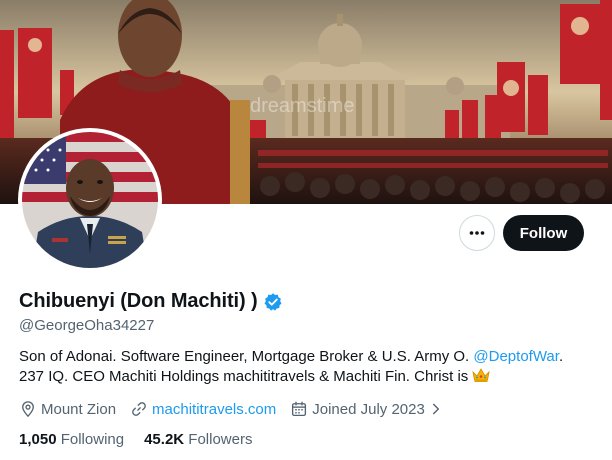 The width and height of the screenshot is (612, 460). Describe the element at coordinates (164, 439) in the screenshot. I see `followers-count: 45.2K` at that location.